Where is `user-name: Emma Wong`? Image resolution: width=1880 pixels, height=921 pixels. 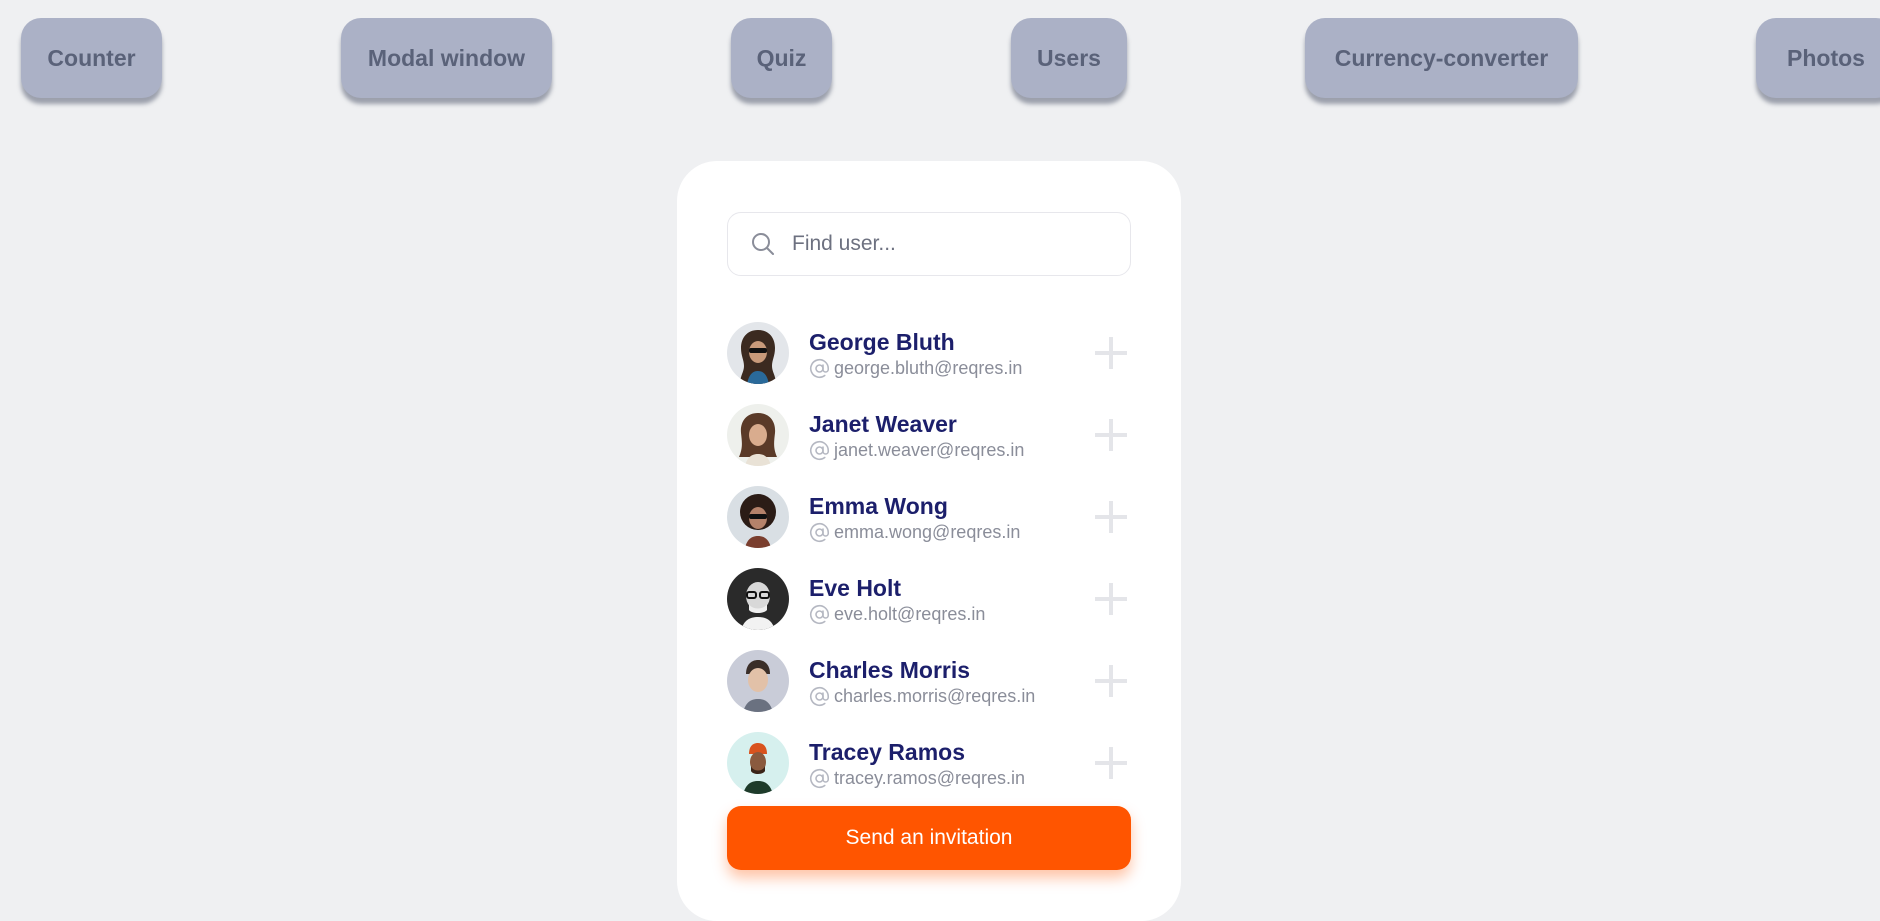
user-name: Emma Wong is located at coordinates (878, 505).